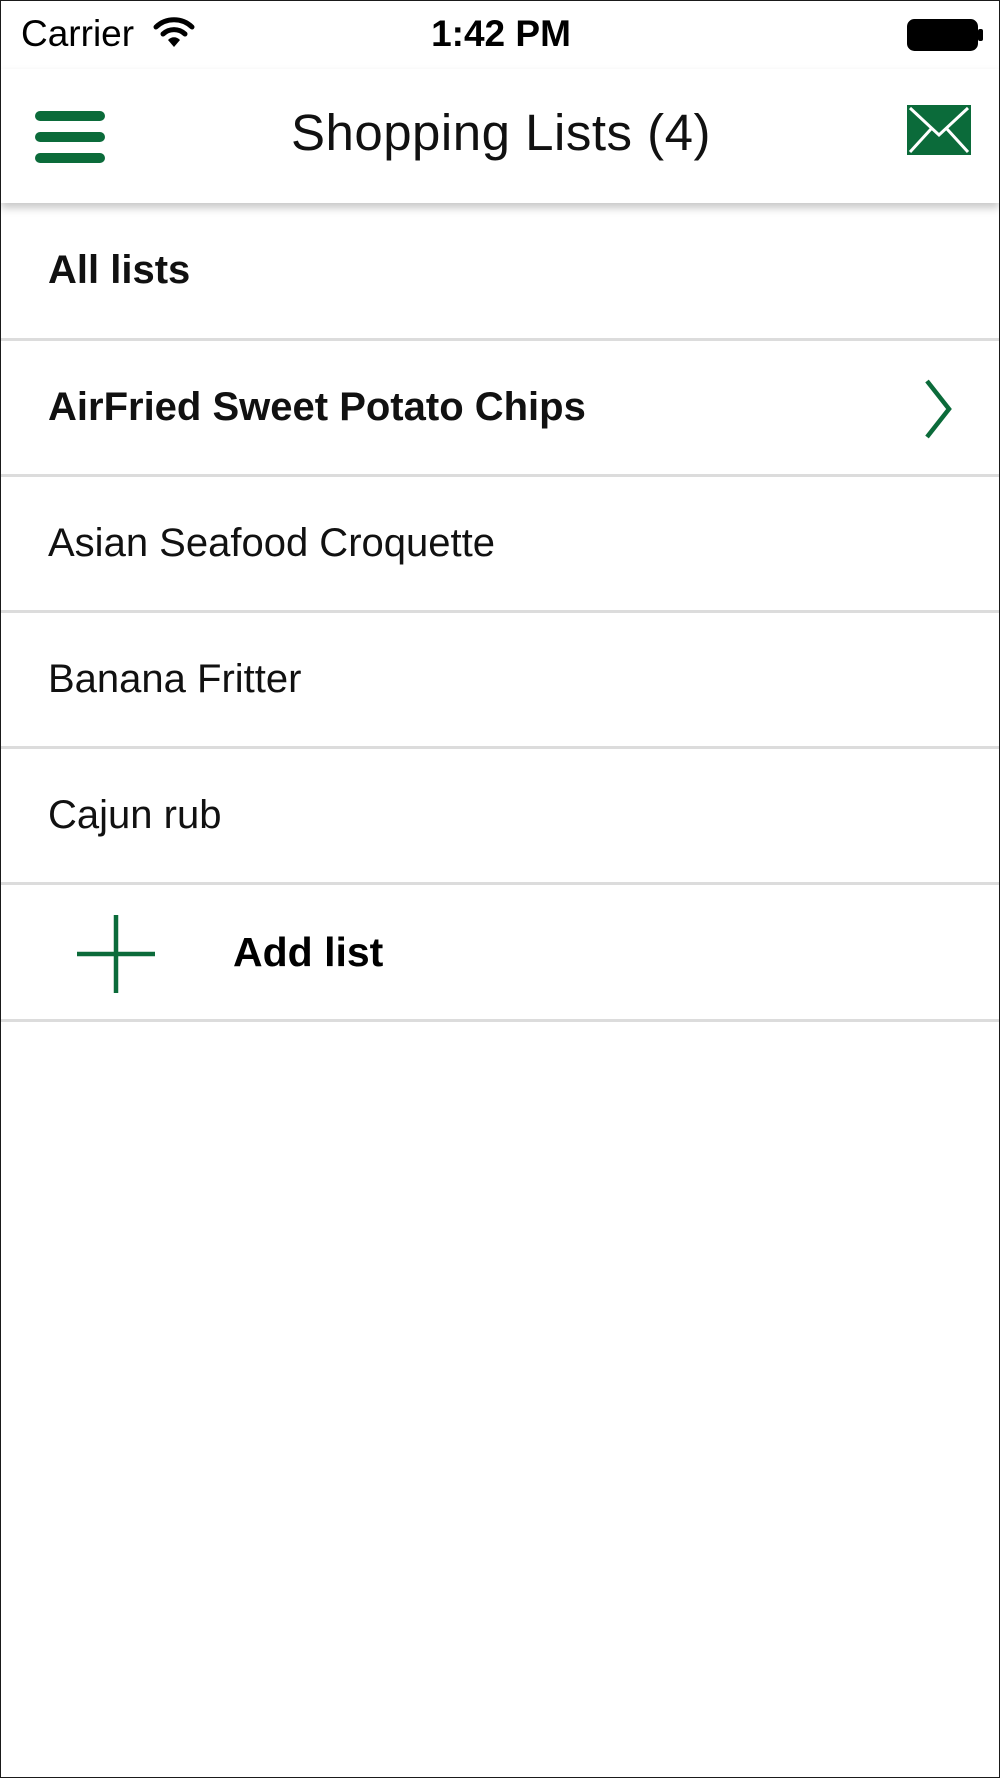 The height and width of the screenshot is (1778, 1000). I want to click on all-lists-label: All lists, so click(119, 270).